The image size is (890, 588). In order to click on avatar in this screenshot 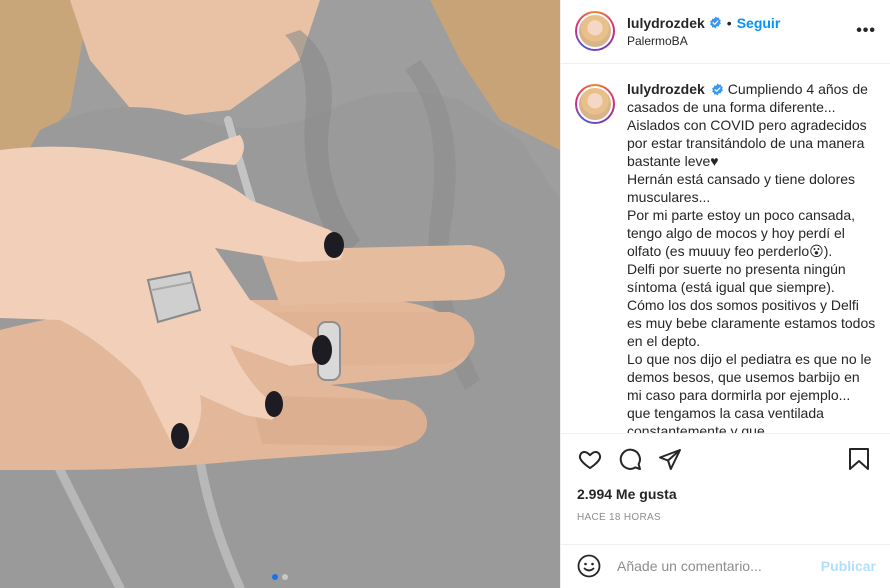, I will do `click(595, 31)`.